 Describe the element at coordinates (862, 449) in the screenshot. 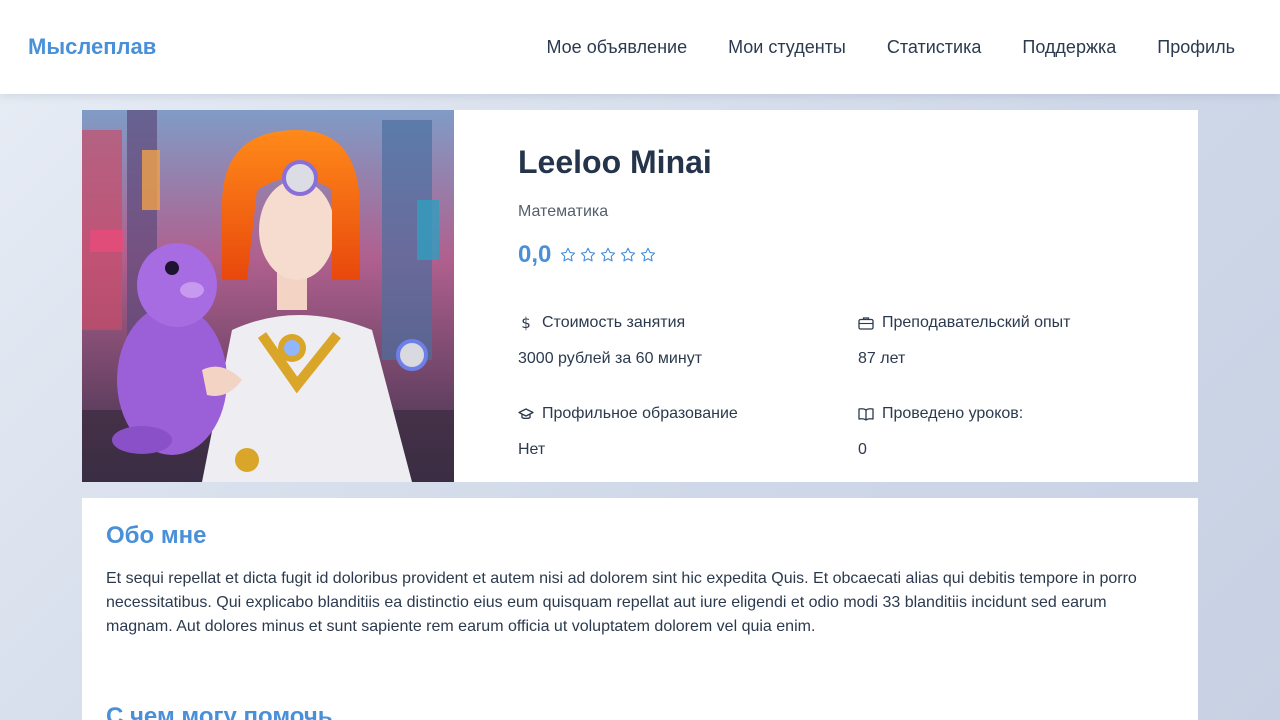

I see `fact-value: 0` at that location.